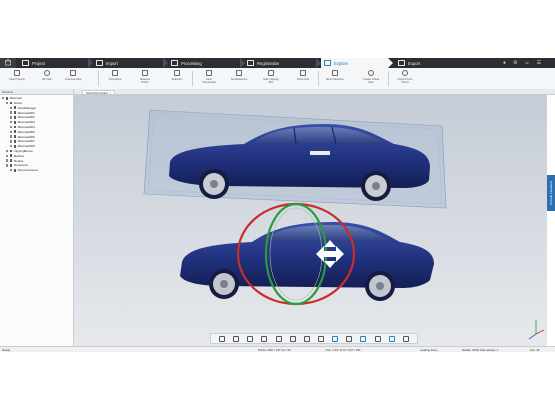 Image resolution: width=555 pixels, height=410 pixels. I want to click on status-ready: Ready, so click(6, 350).